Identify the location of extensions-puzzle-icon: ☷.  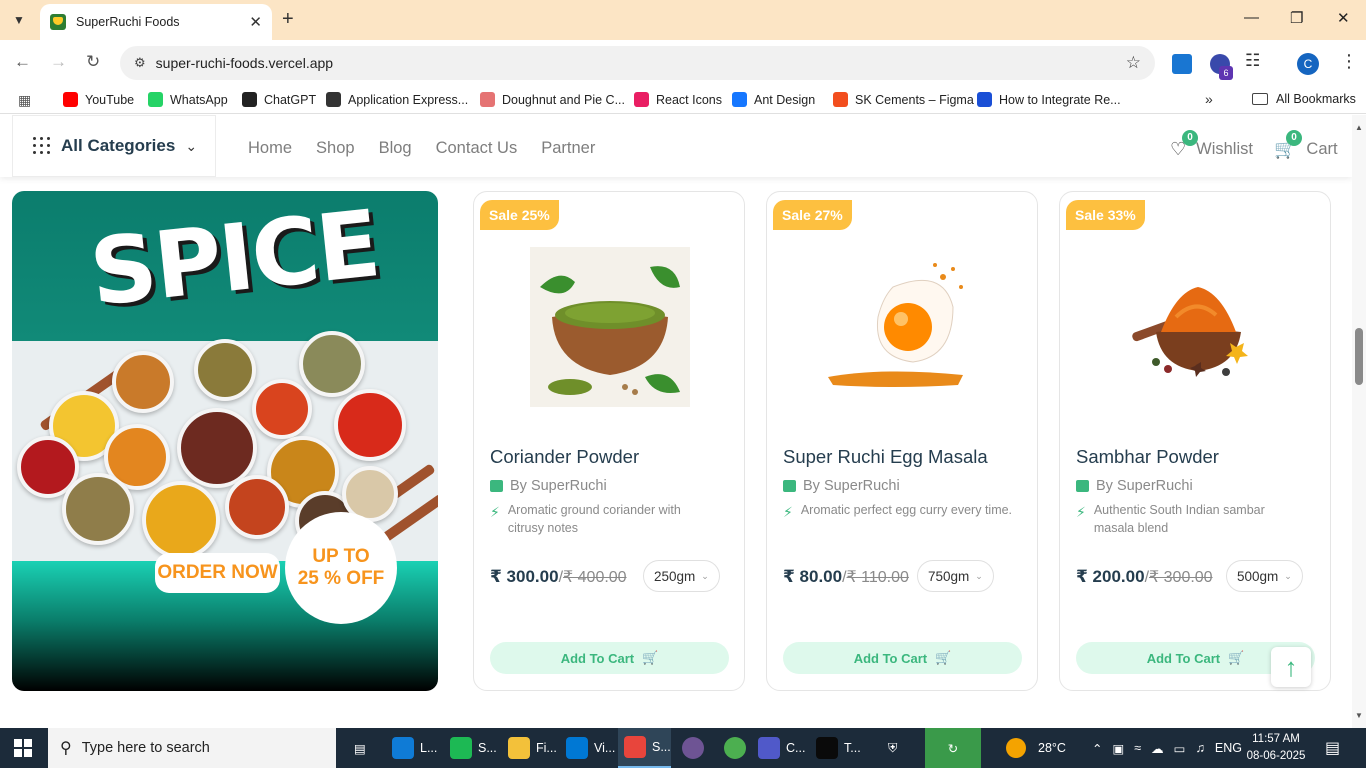
(1255, 61).